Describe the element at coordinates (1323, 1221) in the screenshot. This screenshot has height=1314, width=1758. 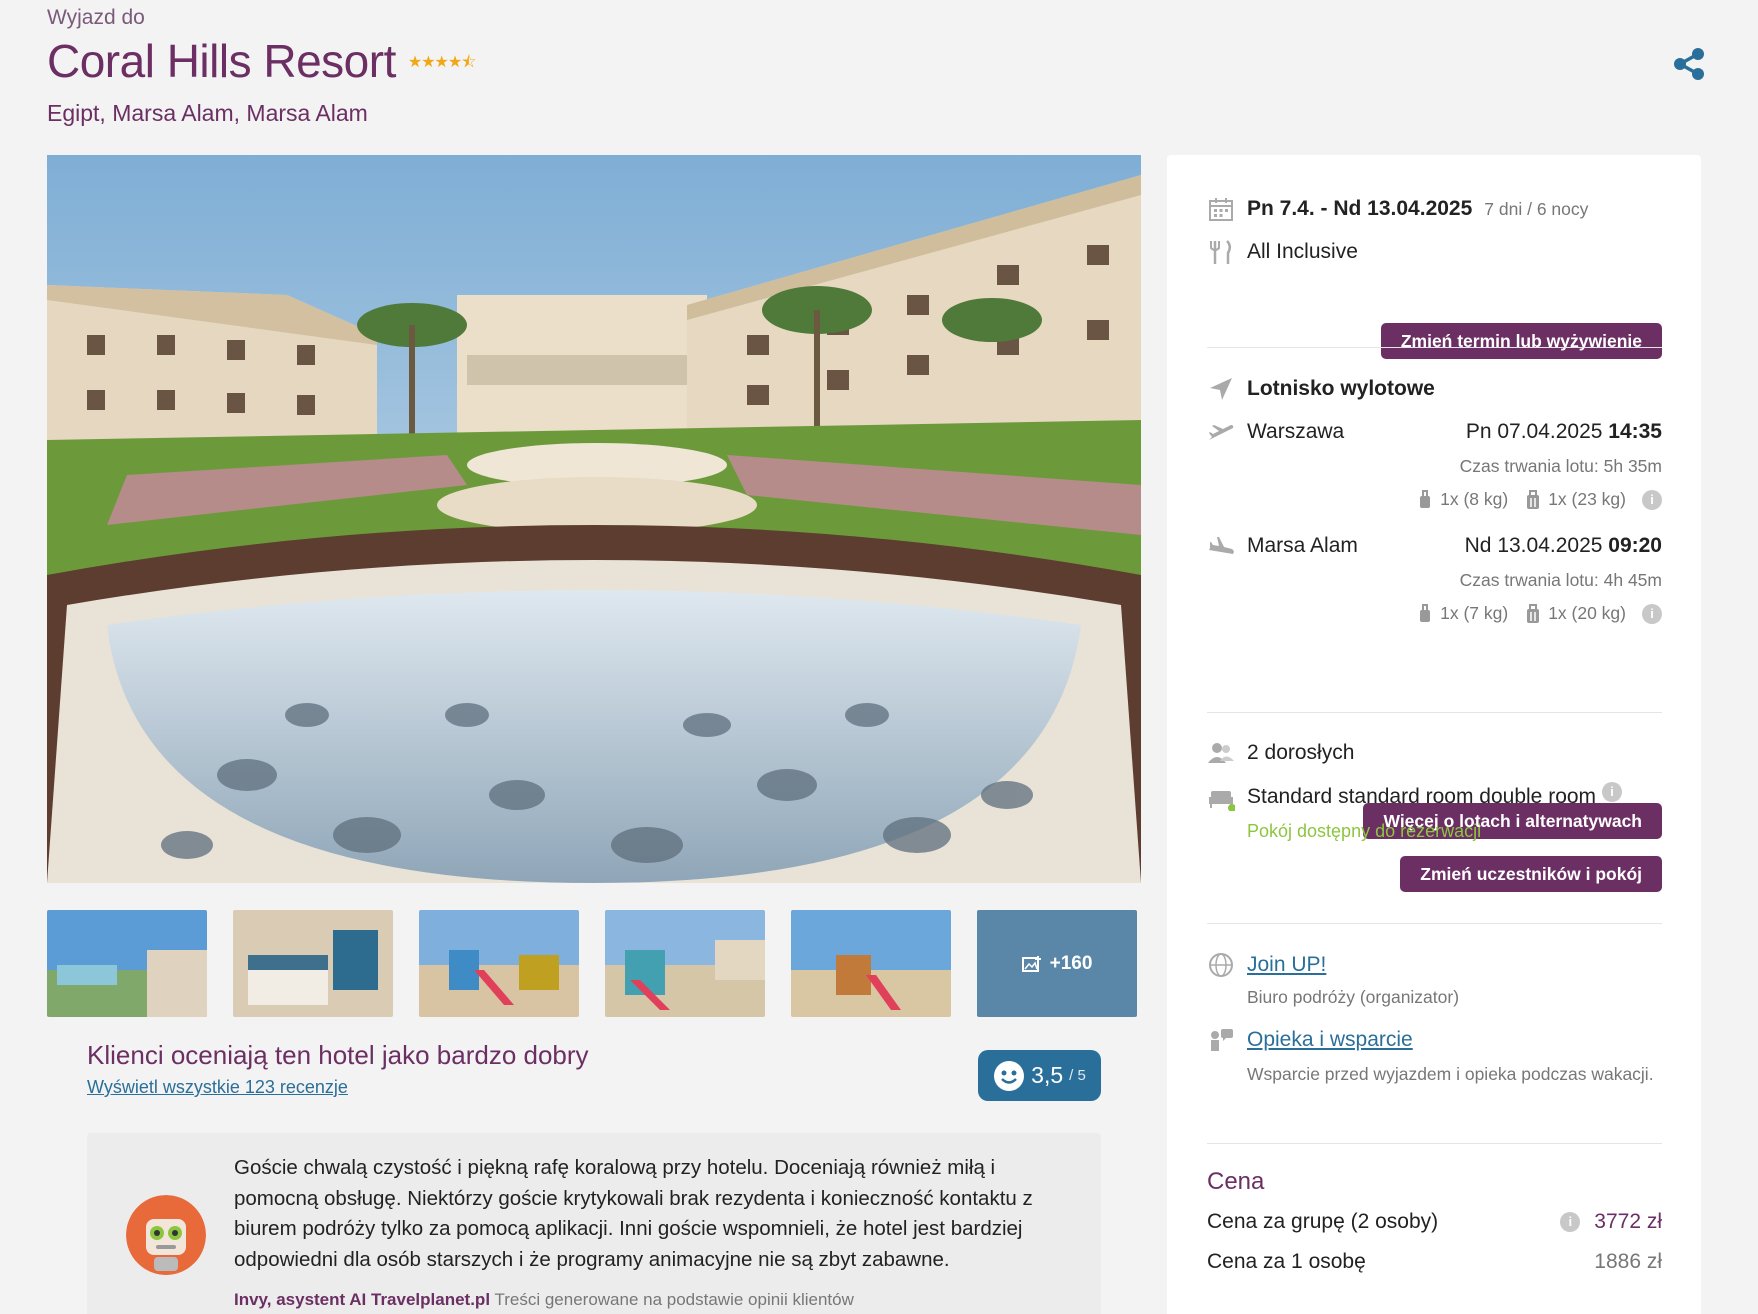
I see `price-group-label: Cena za grupę (2 osoby)` at that location.